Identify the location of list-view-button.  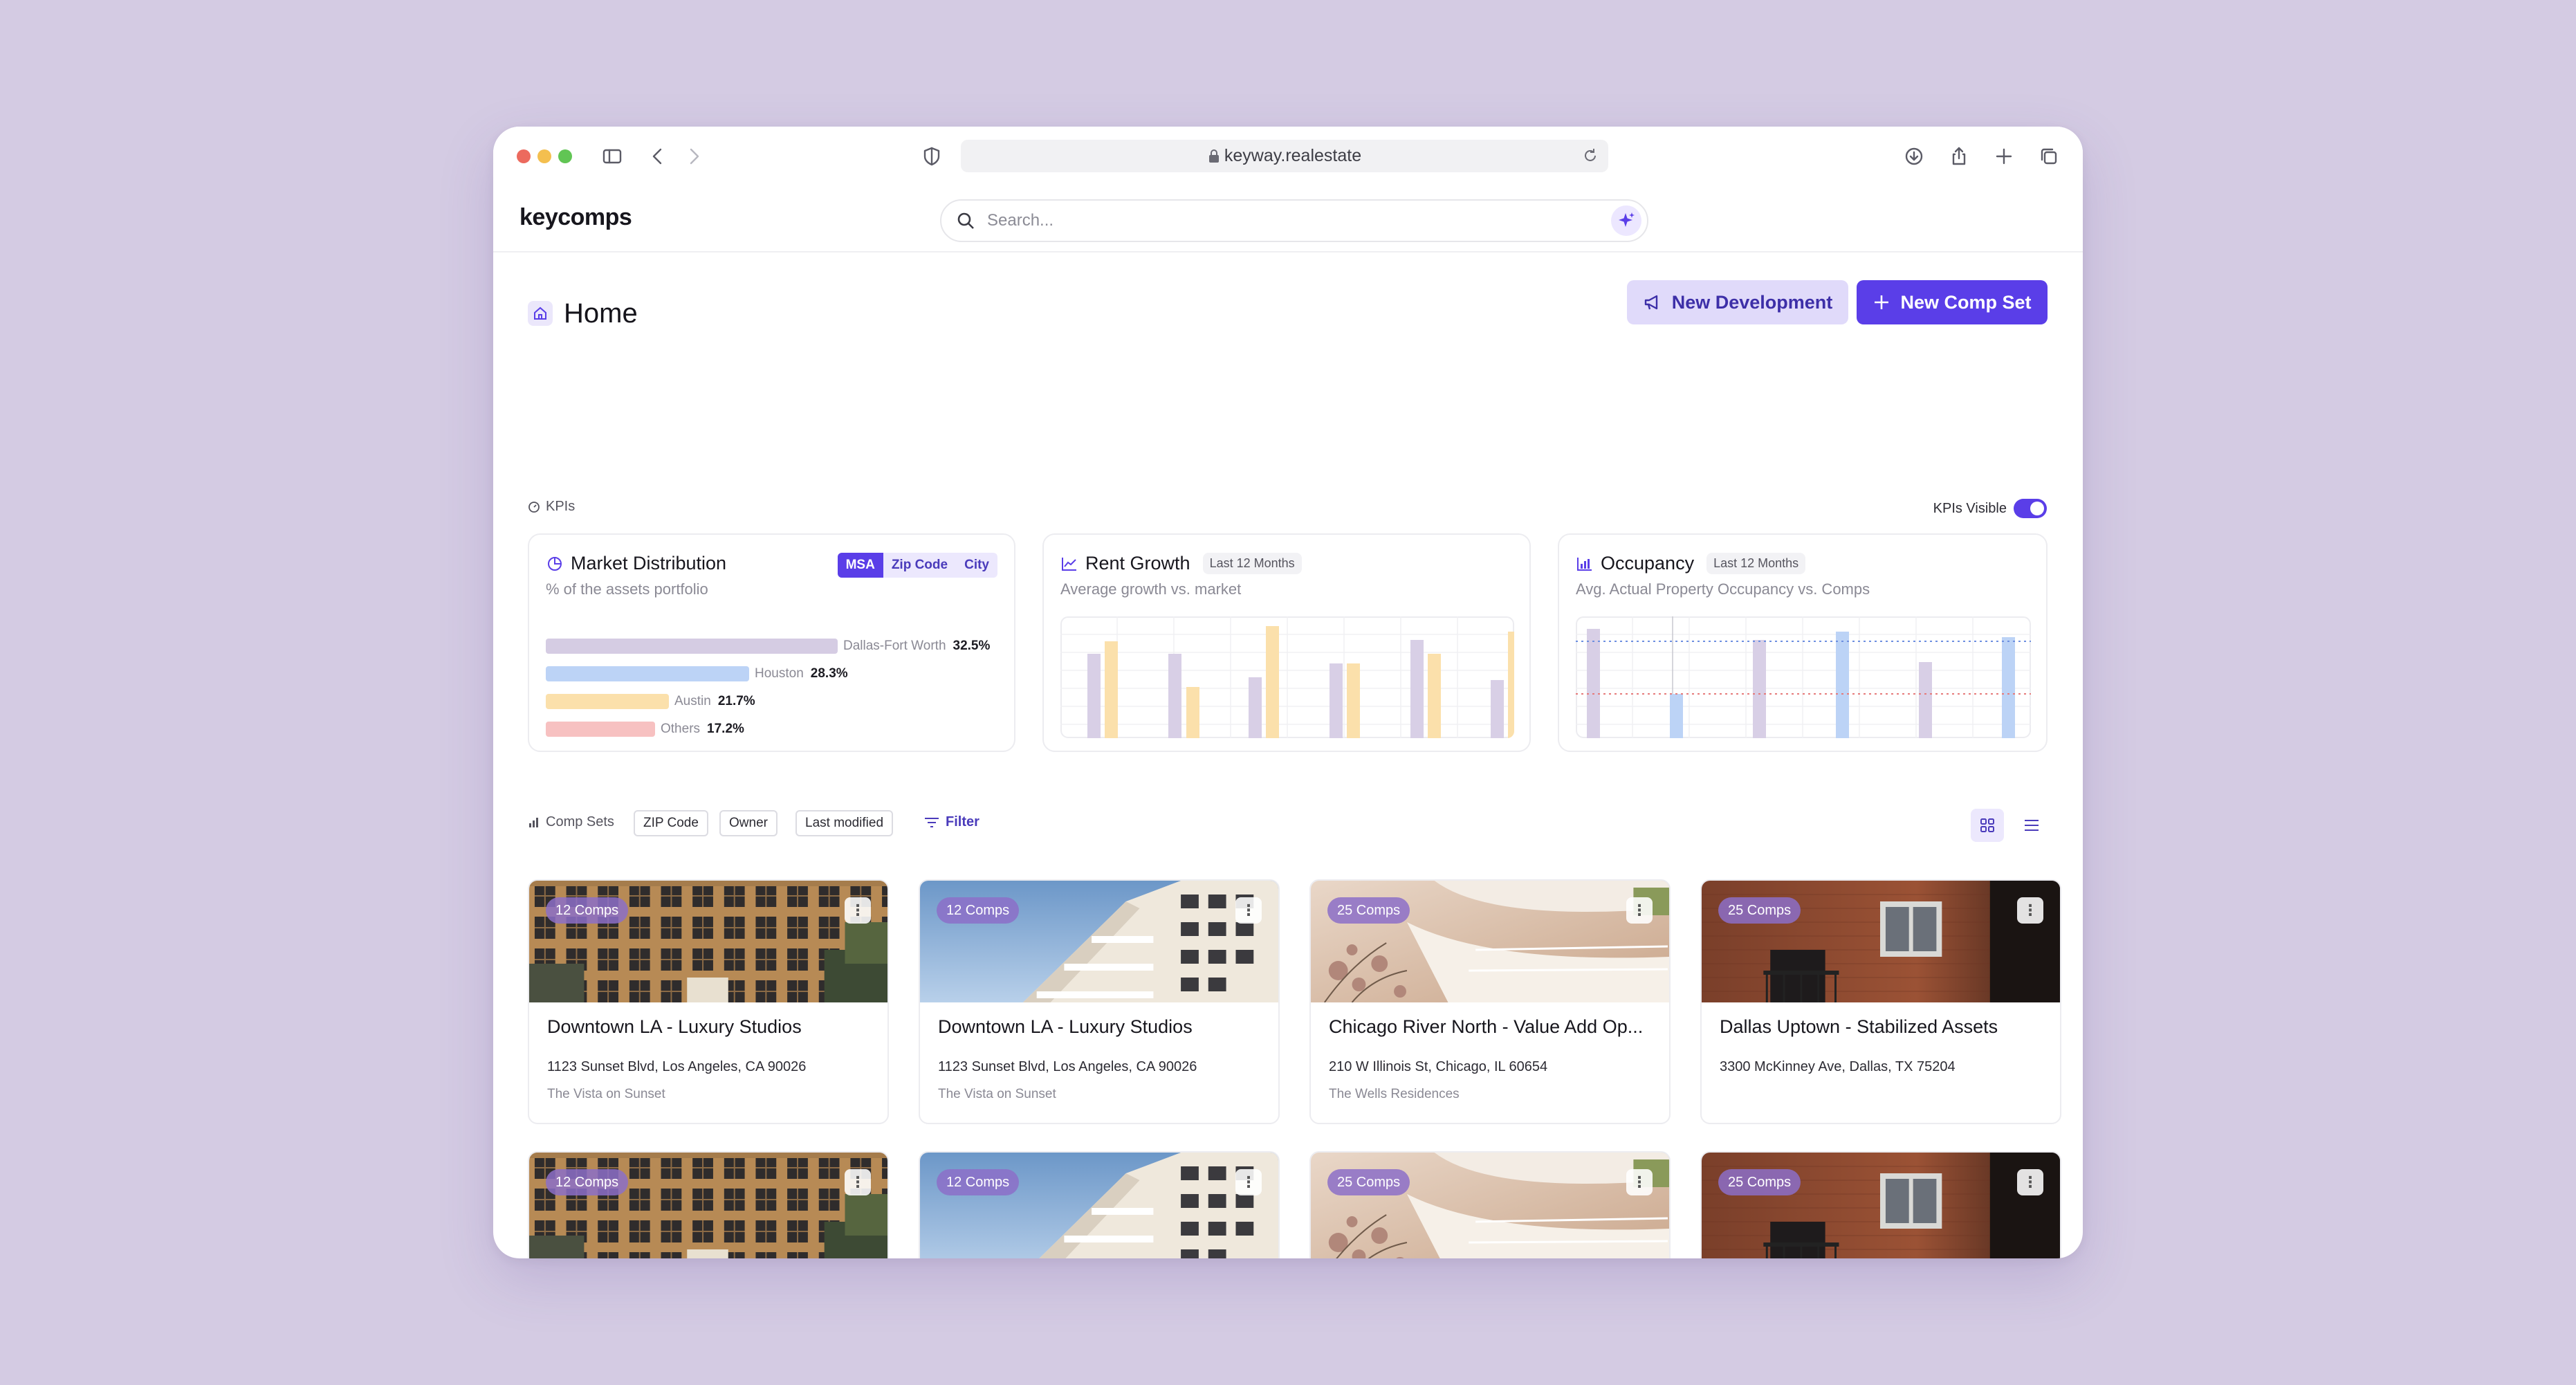
(2031, 825).